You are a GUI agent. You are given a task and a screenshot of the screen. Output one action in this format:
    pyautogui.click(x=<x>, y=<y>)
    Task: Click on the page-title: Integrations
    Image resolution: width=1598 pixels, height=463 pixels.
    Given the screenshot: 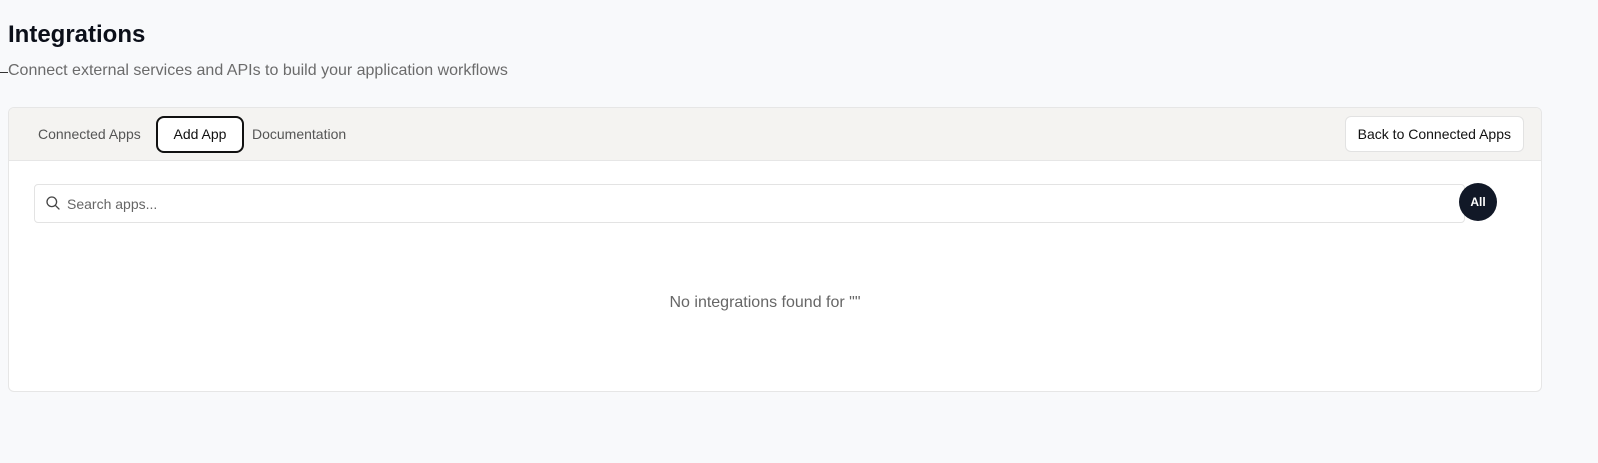 What is the action you would take?
    pyautogui.click(x=77, y=34)
    